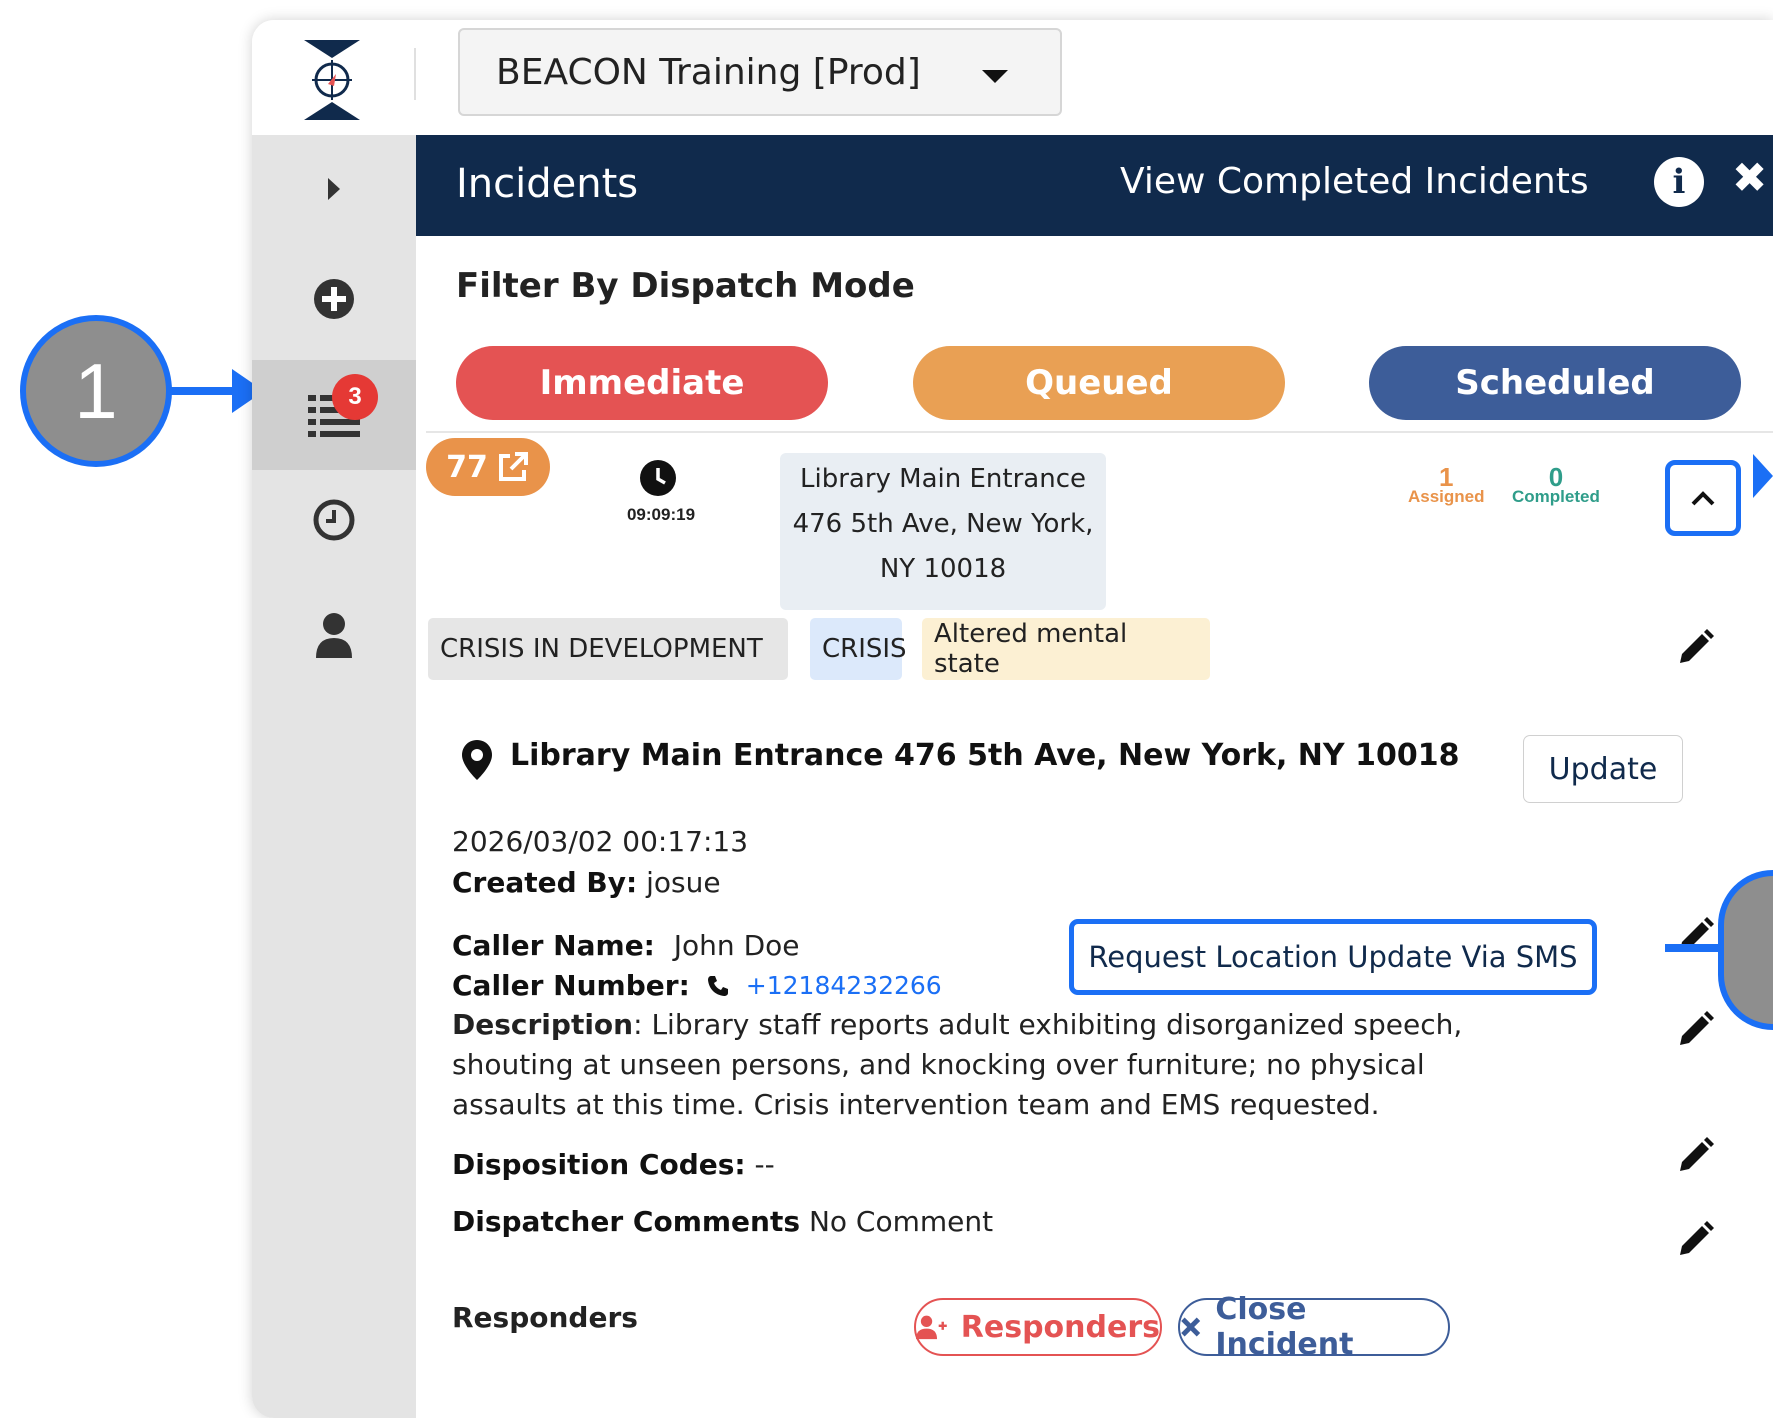 Image resolution: width=1773 pixels, height=1418 pixels. I want to click on filter-scheduled-button: Scheduled, so click(1555, 383).